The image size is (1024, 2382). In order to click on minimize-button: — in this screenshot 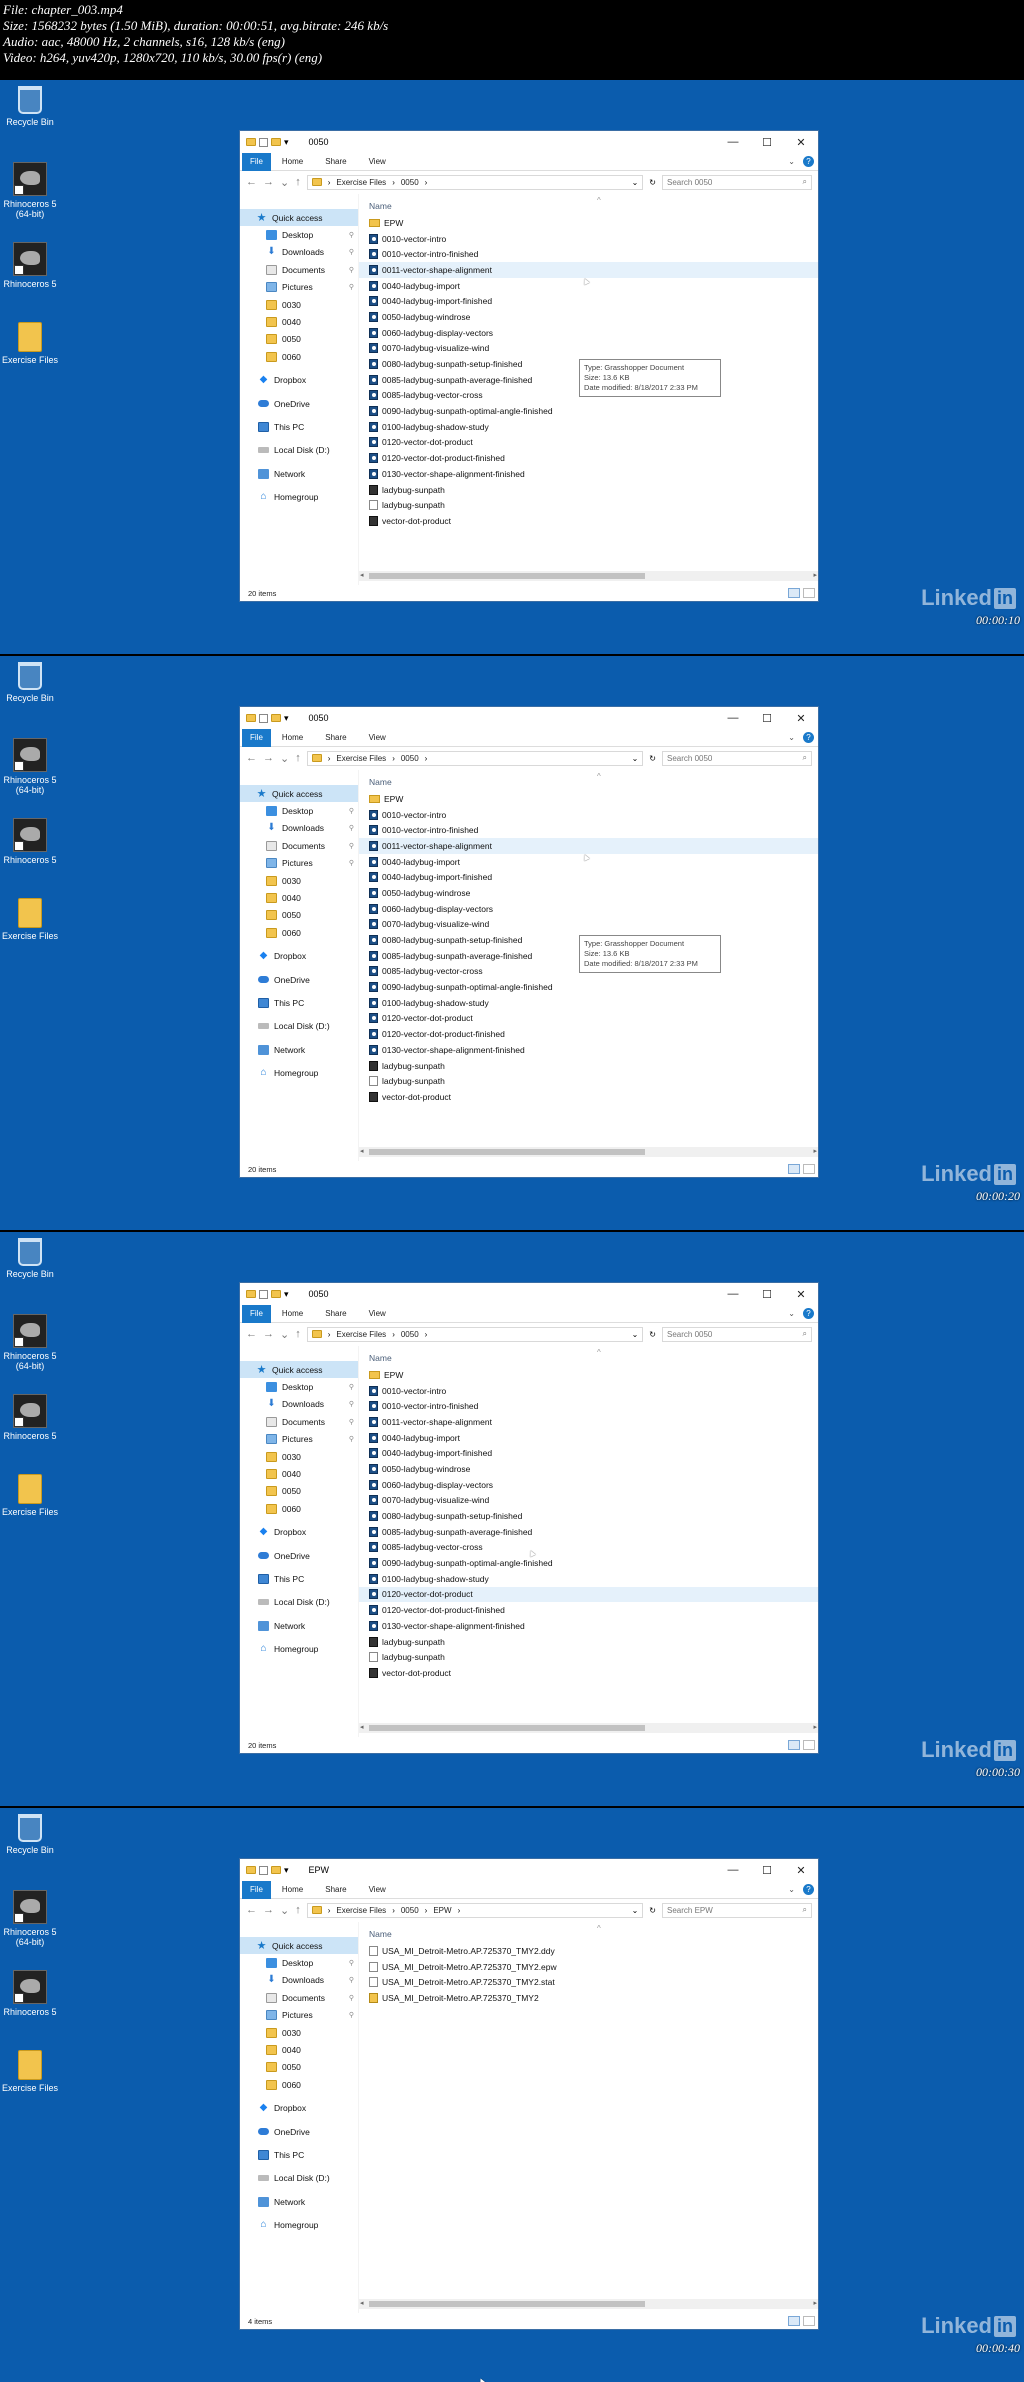, I will do `click(733, 718)`.